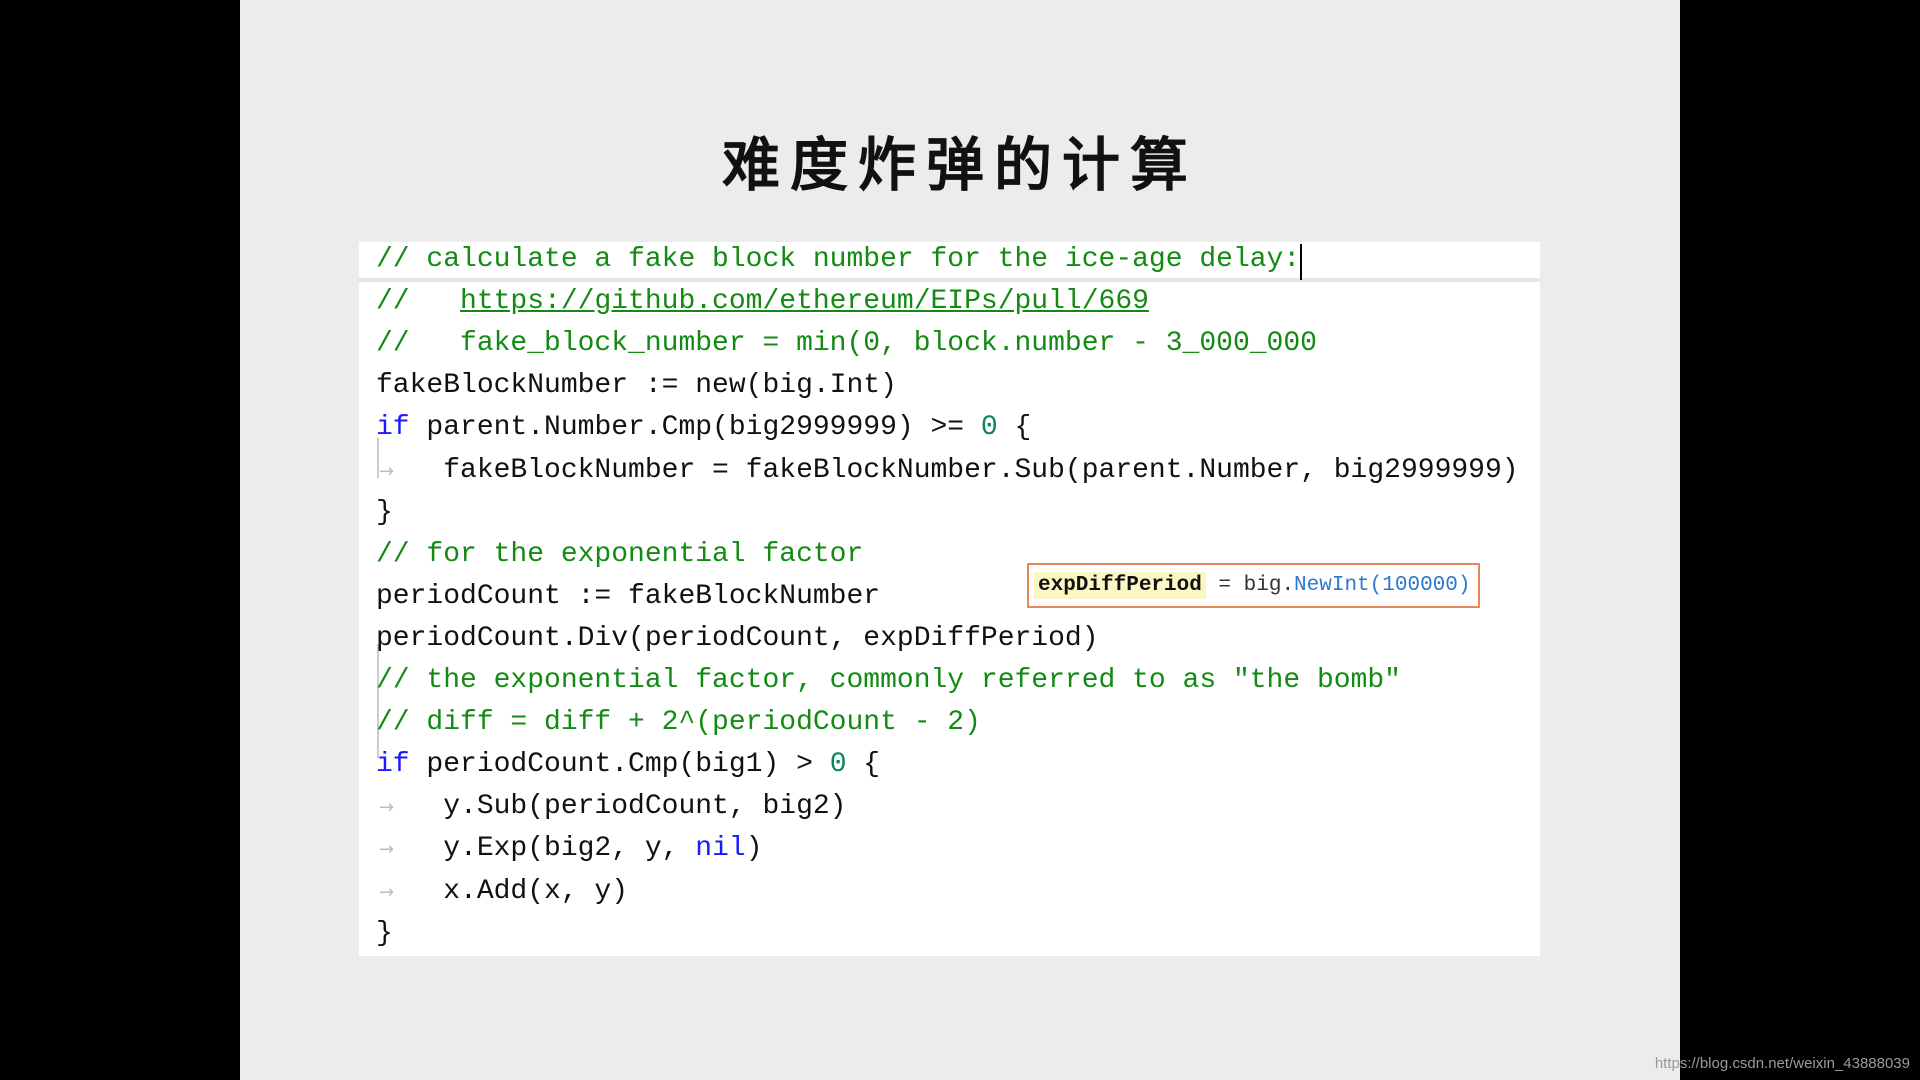 This screenshot has height=1080, width=1920. I want to click on slide-title: 难度炸弹的计算, so click(959, 165).